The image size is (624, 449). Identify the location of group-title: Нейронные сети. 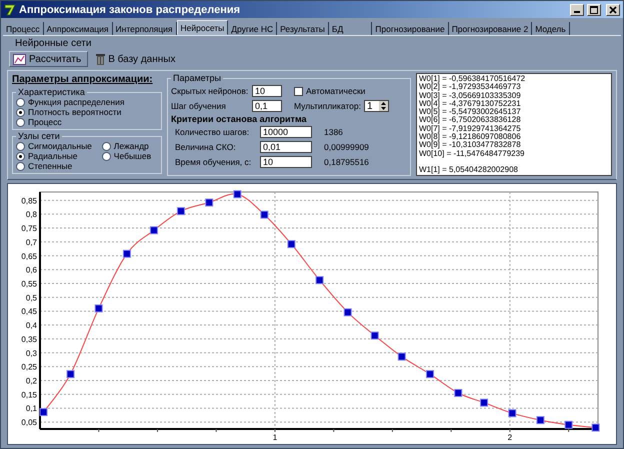
(53, 43).